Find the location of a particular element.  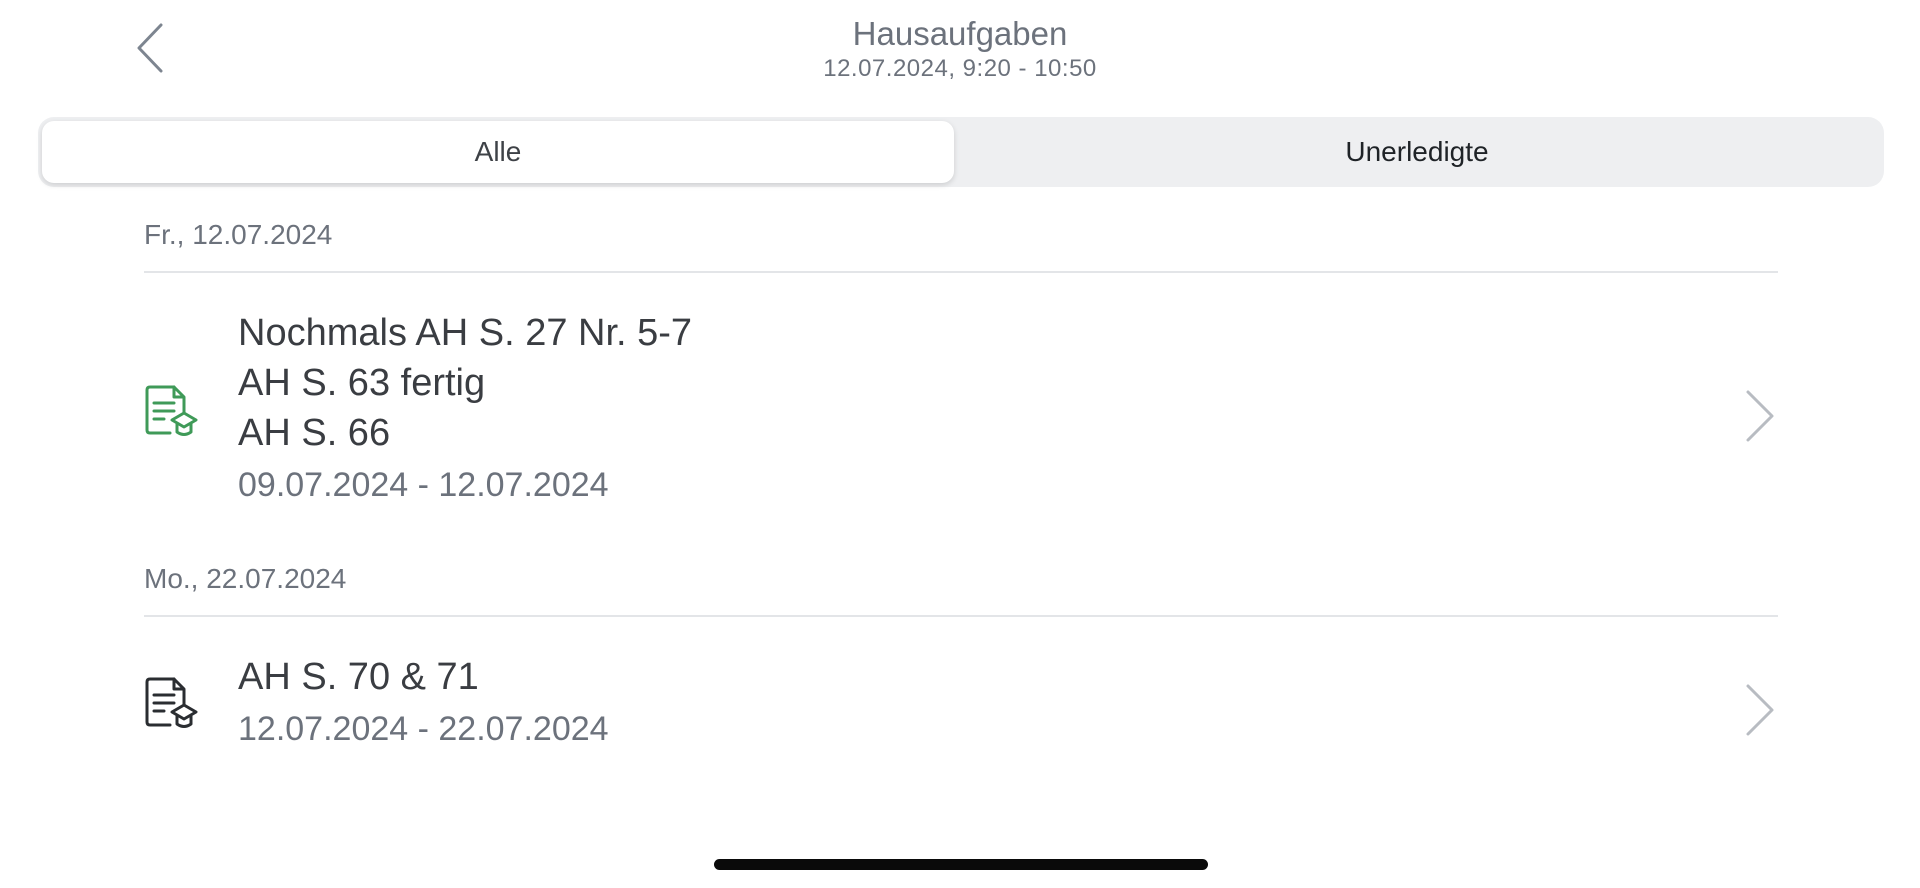

segment-unfinished: Unerledigte is located at coordinates (1417, 152).